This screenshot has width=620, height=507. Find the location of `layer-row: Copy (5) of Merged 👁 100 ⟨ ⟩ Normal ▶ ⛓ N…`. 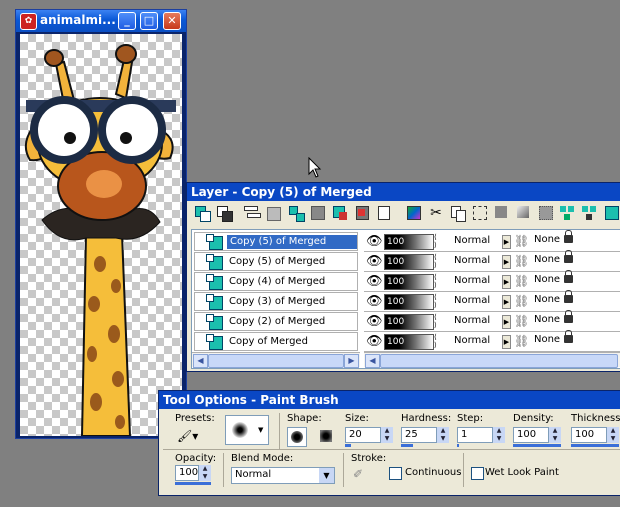

layer-row: Copy (5) of Merged 👁 100 ⟨ ⟩ Normal ▶ ⛓ N… is located at coordinates (406, 241).